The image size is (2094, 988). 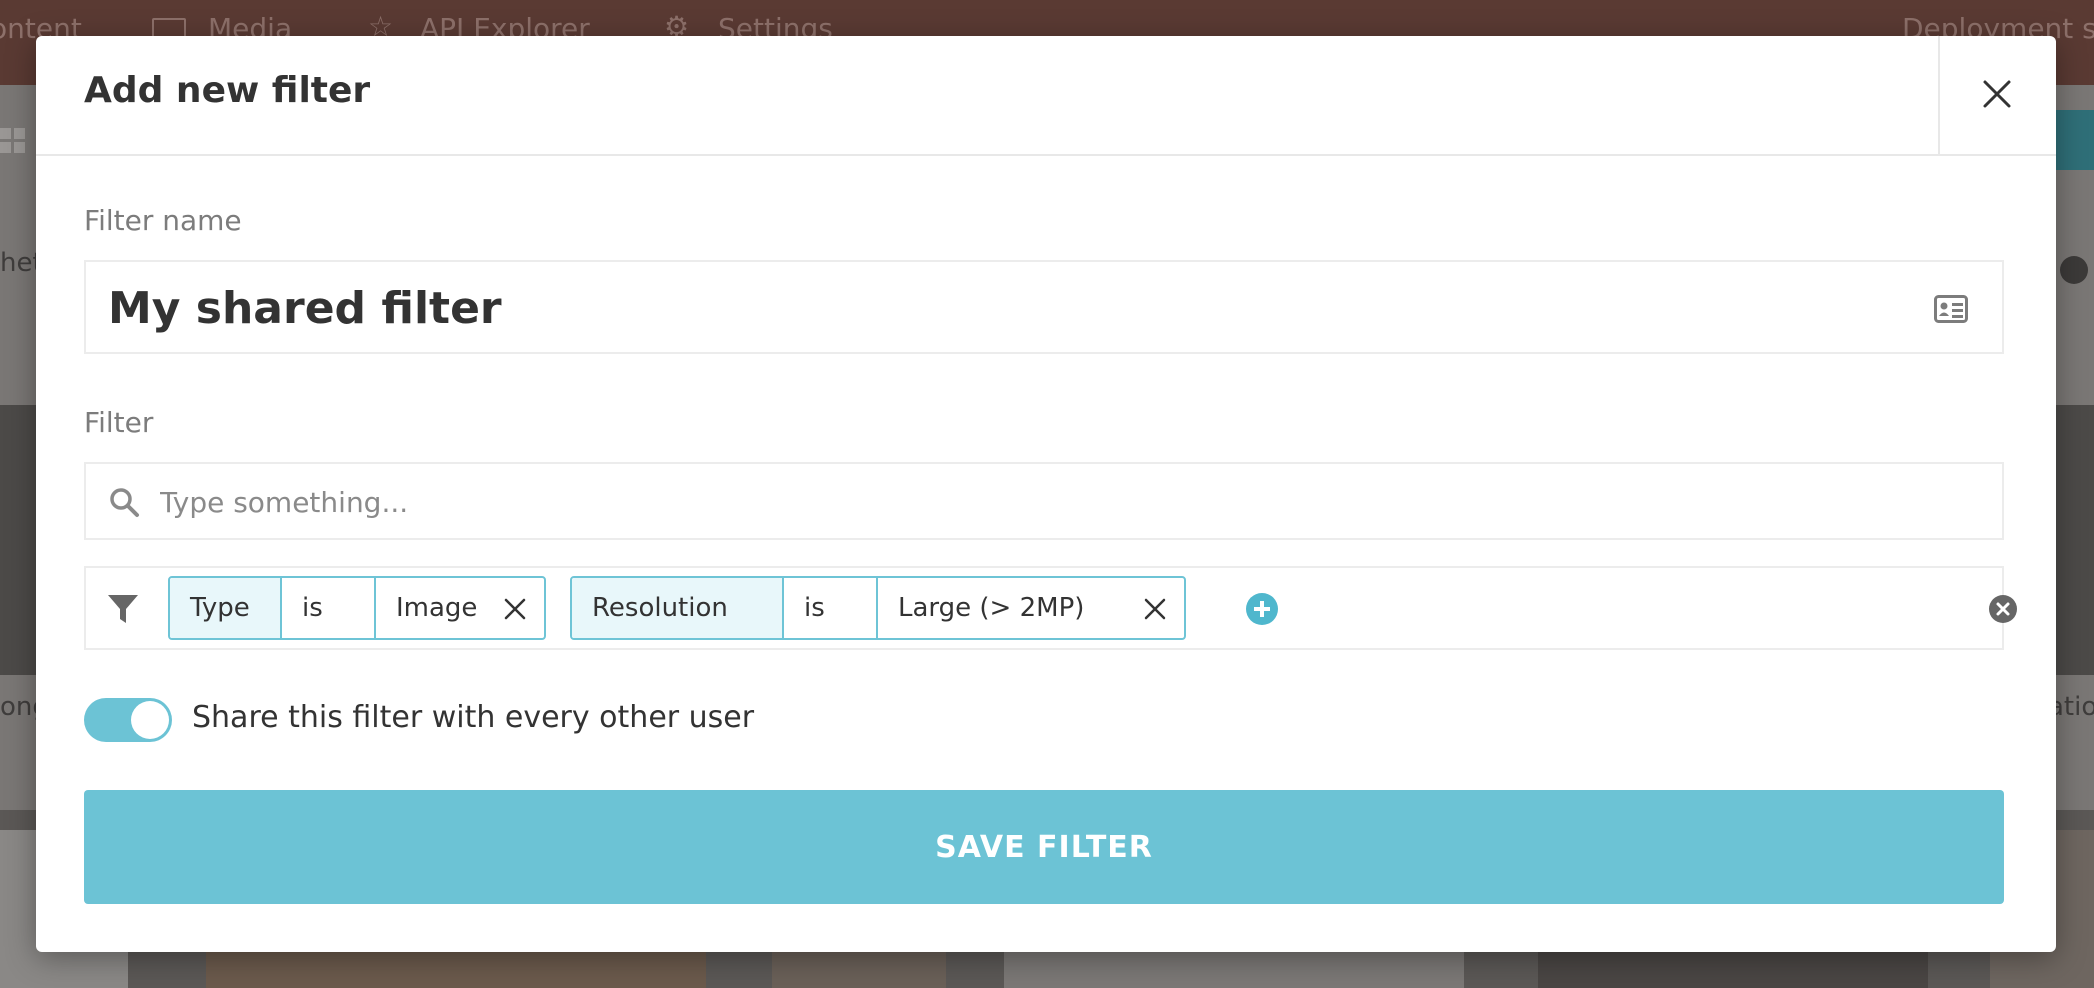 I want to click on modal-header: Add new filter, so click(x=1046, y=96).